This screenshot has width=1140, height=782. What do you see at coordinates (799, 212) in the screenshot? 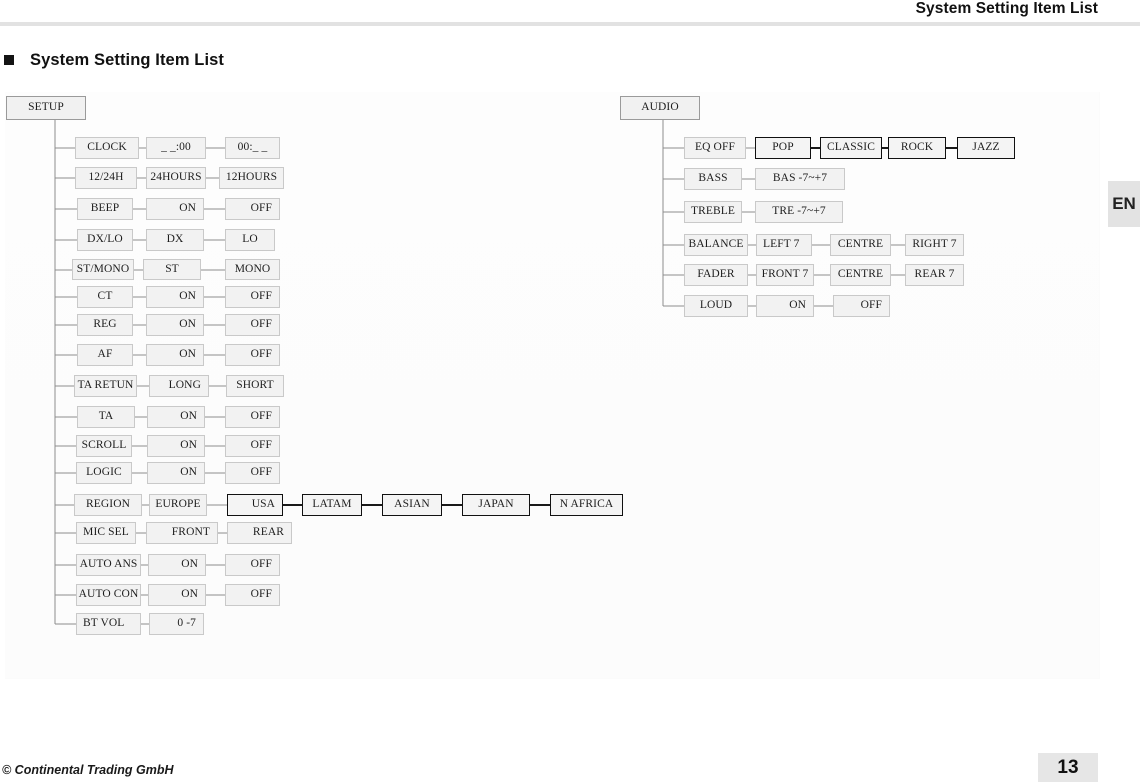
I see `tree-node-tre-7-7: TRE -7~+7` at bounding box center [799, 212].